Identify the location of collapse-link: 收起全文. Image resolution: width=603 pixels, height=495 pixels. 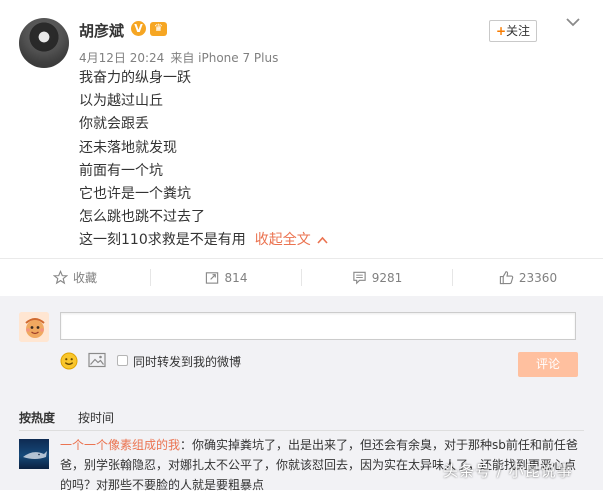
(291, 240).